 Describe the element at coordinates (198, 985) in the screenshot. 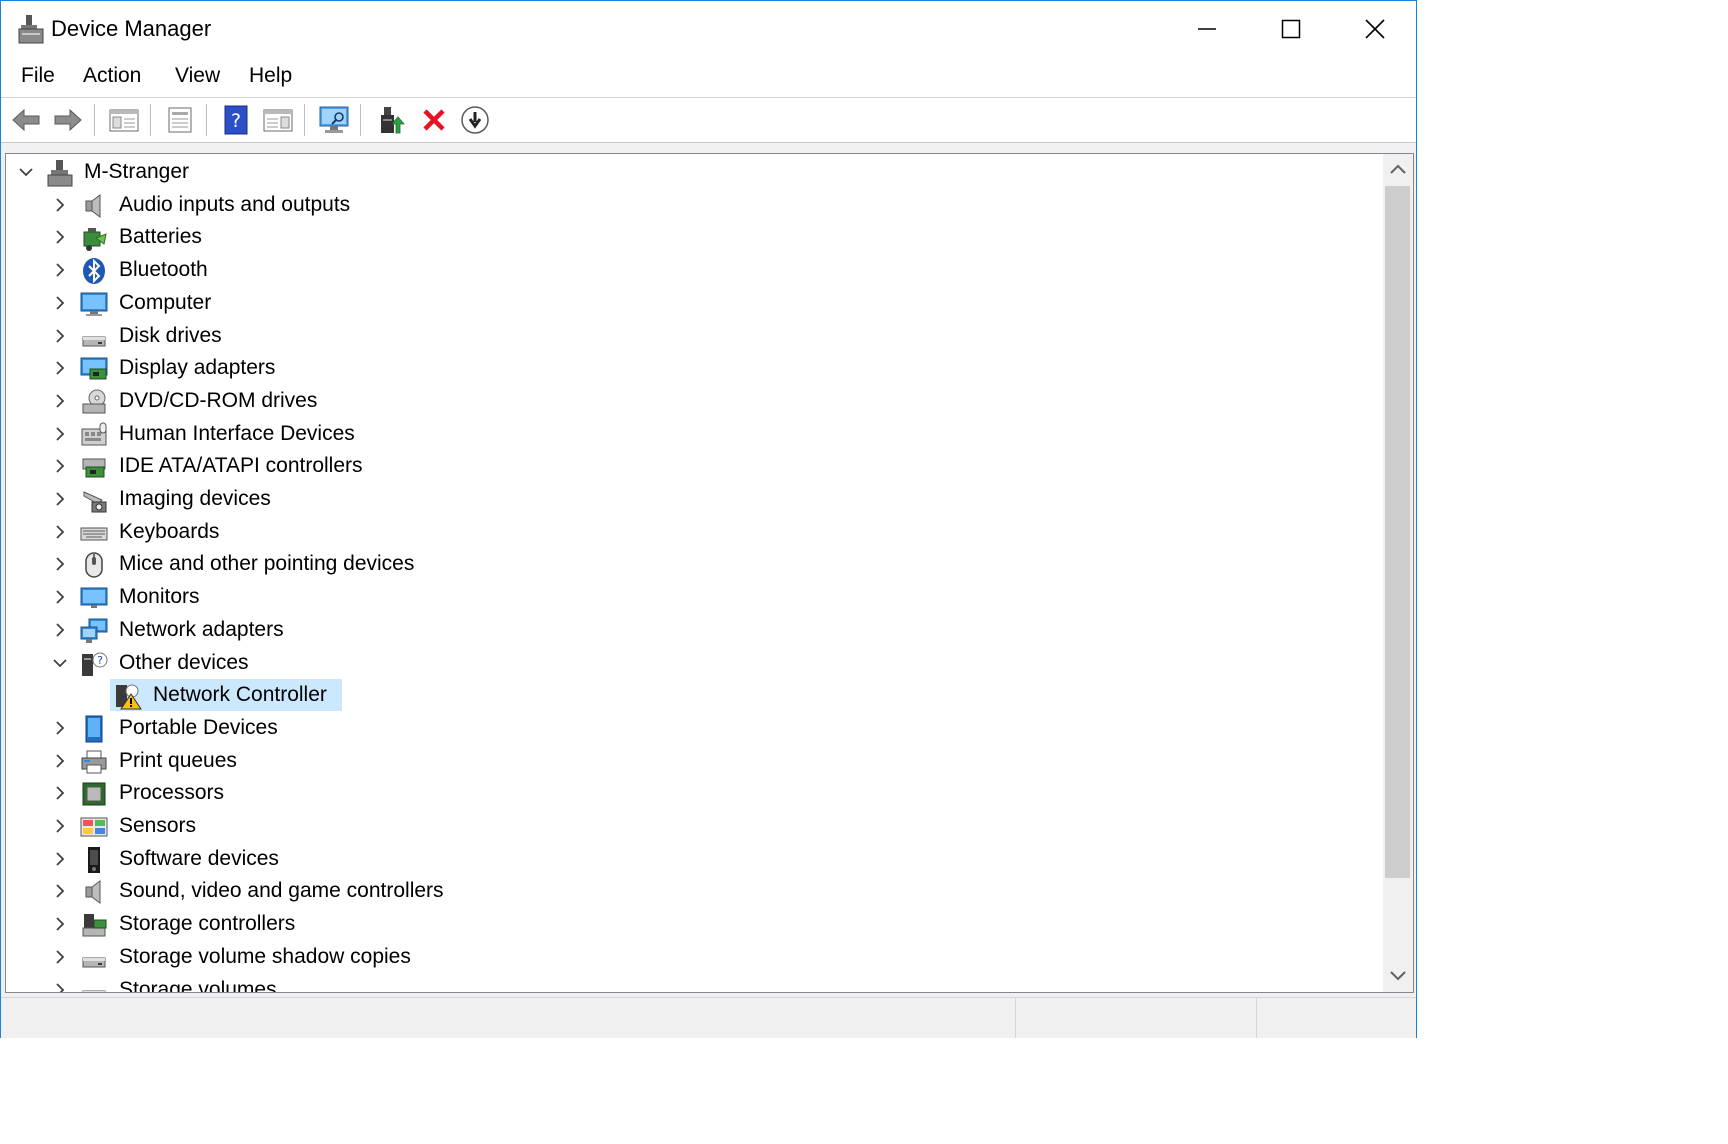

I see `tree-node-label: Storage volumes` at that location.